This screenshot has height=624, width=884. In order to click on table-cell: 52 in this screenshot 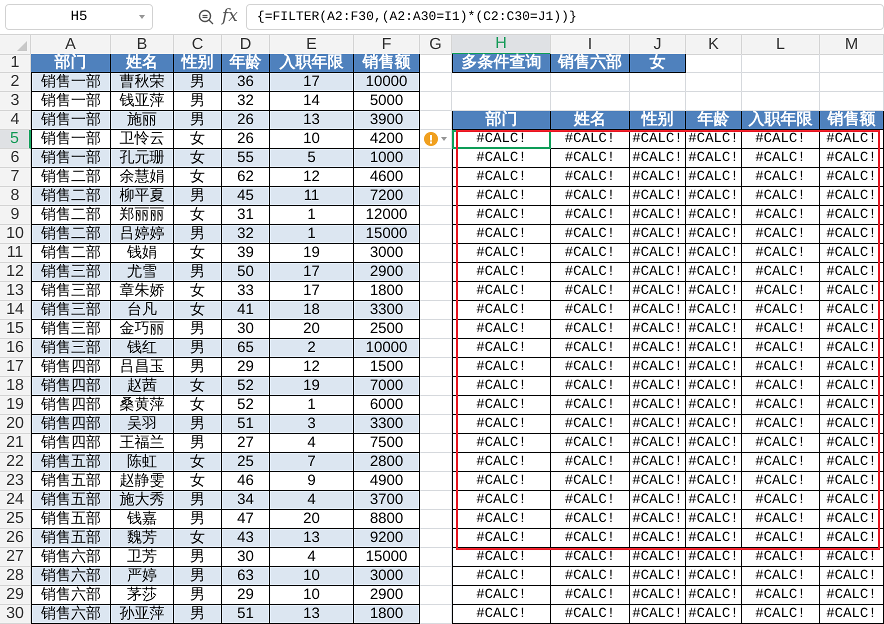, I will do `click(246, 405)`.